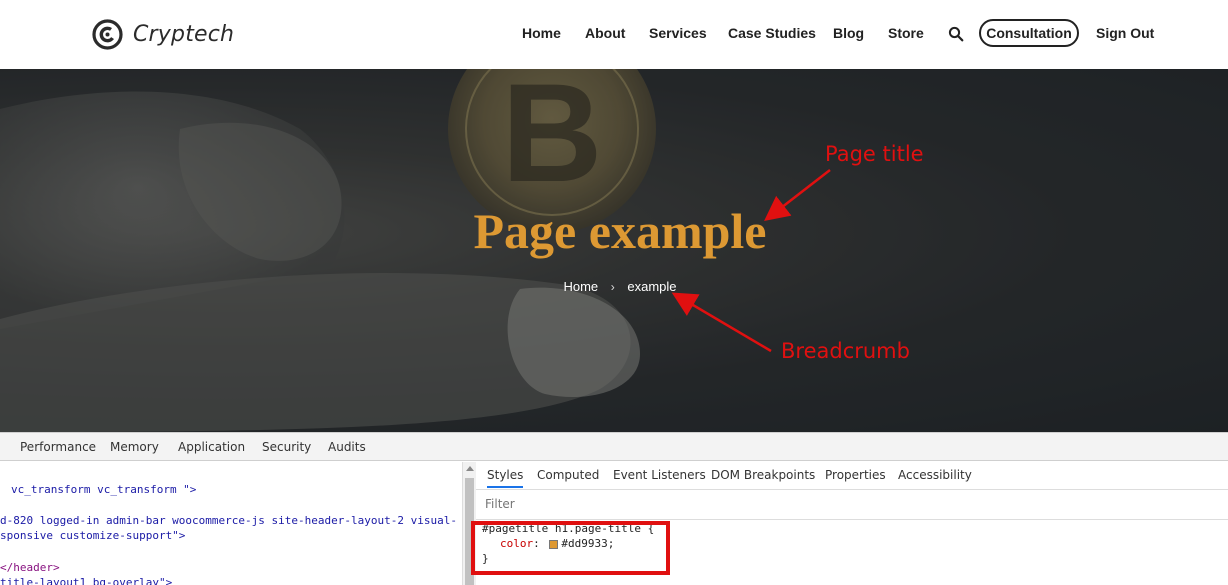 This screenshot has height=585, width=1228. What do you see at coordinates (772, 33) in the screenshot?
I see `nav-case-studies: Case Studies` at bounding box center [772, 33].